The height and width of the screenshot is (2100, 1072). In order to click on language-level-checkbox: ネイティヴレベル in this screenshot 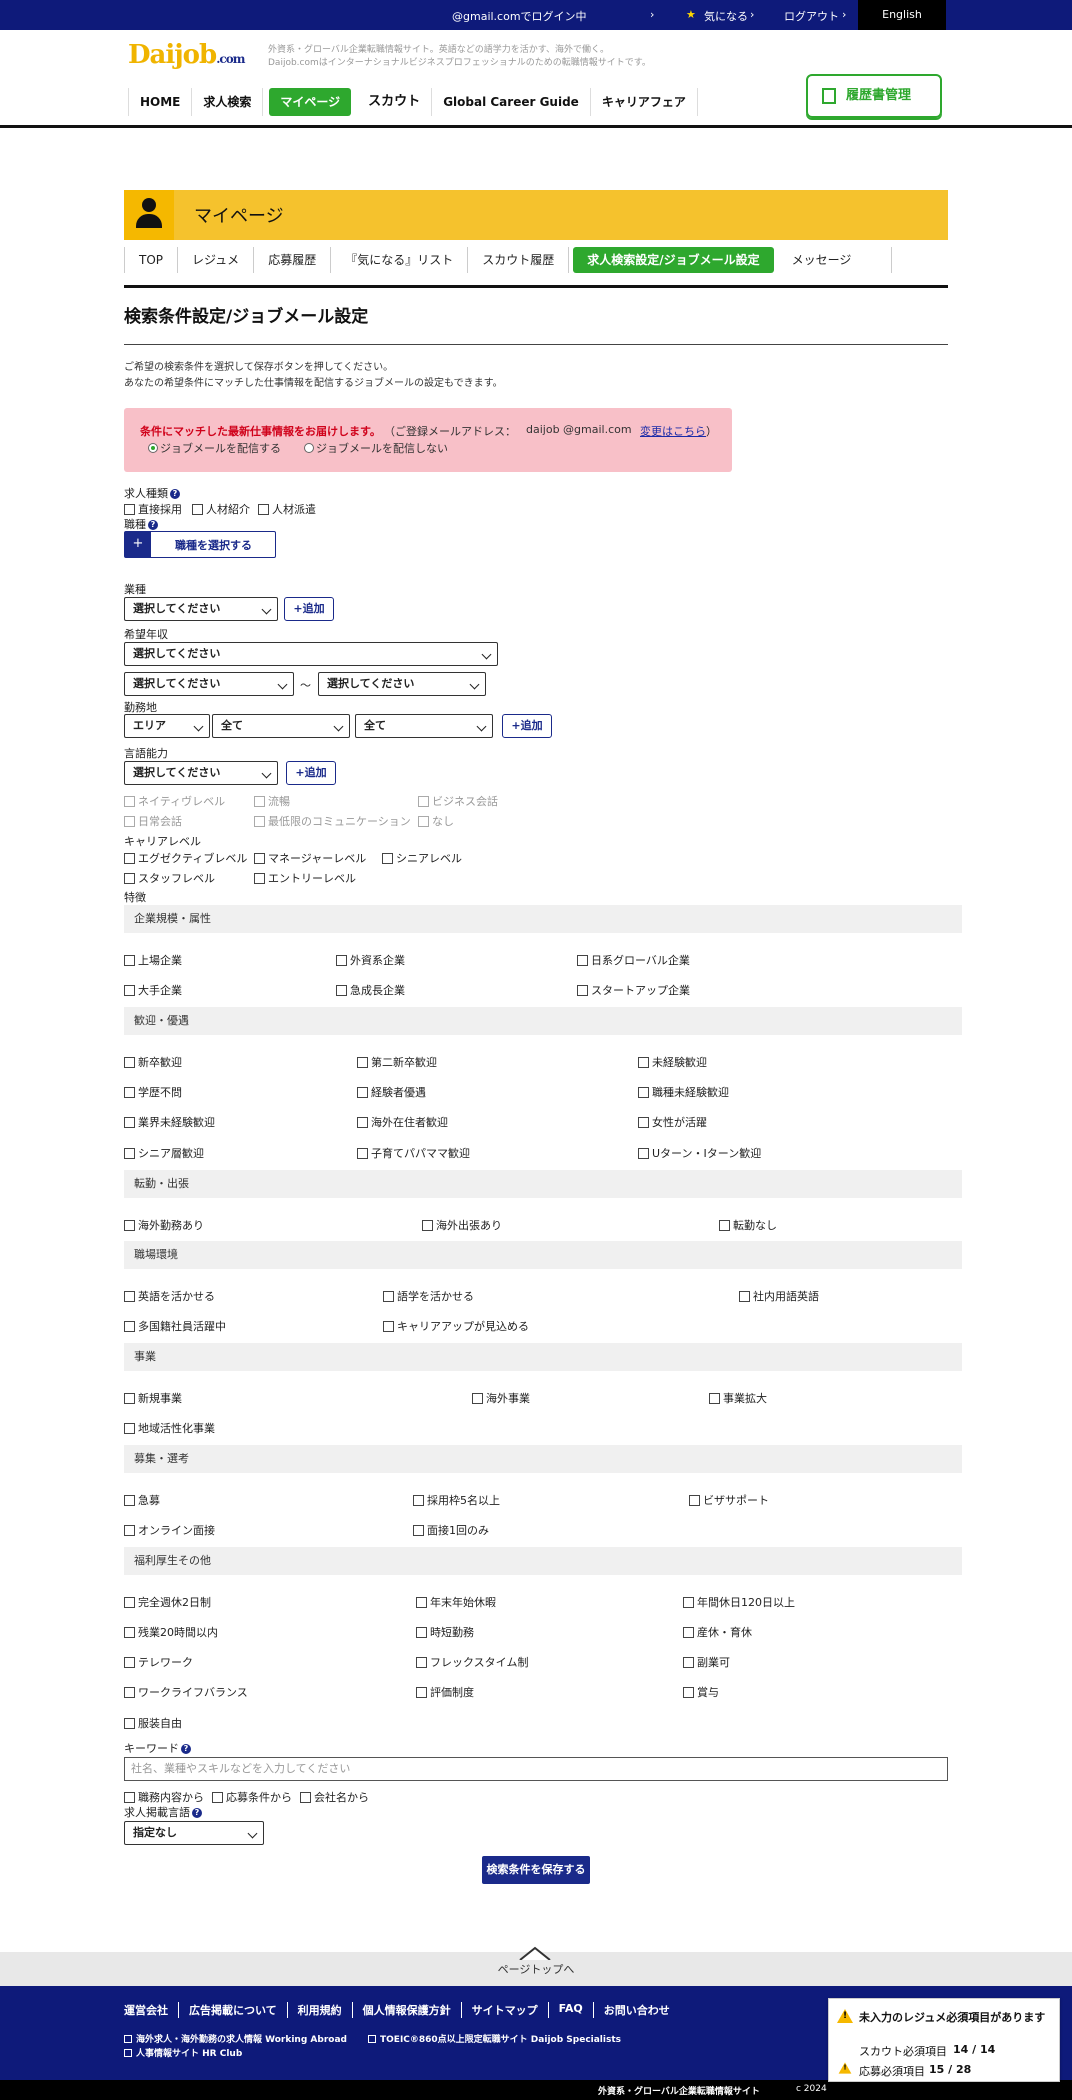, I will do `click(174, 801)`.